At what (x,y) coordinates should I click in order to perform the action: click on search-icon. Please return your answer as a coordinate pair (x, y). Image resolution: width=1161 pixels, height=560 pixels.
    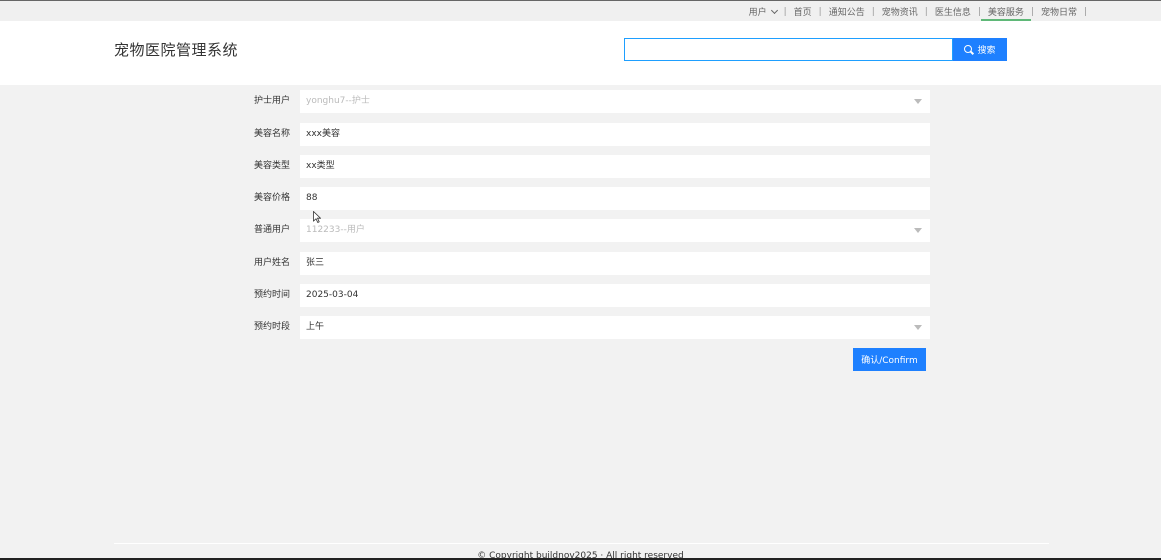
    Looking at the image, I should click on (969, 49).